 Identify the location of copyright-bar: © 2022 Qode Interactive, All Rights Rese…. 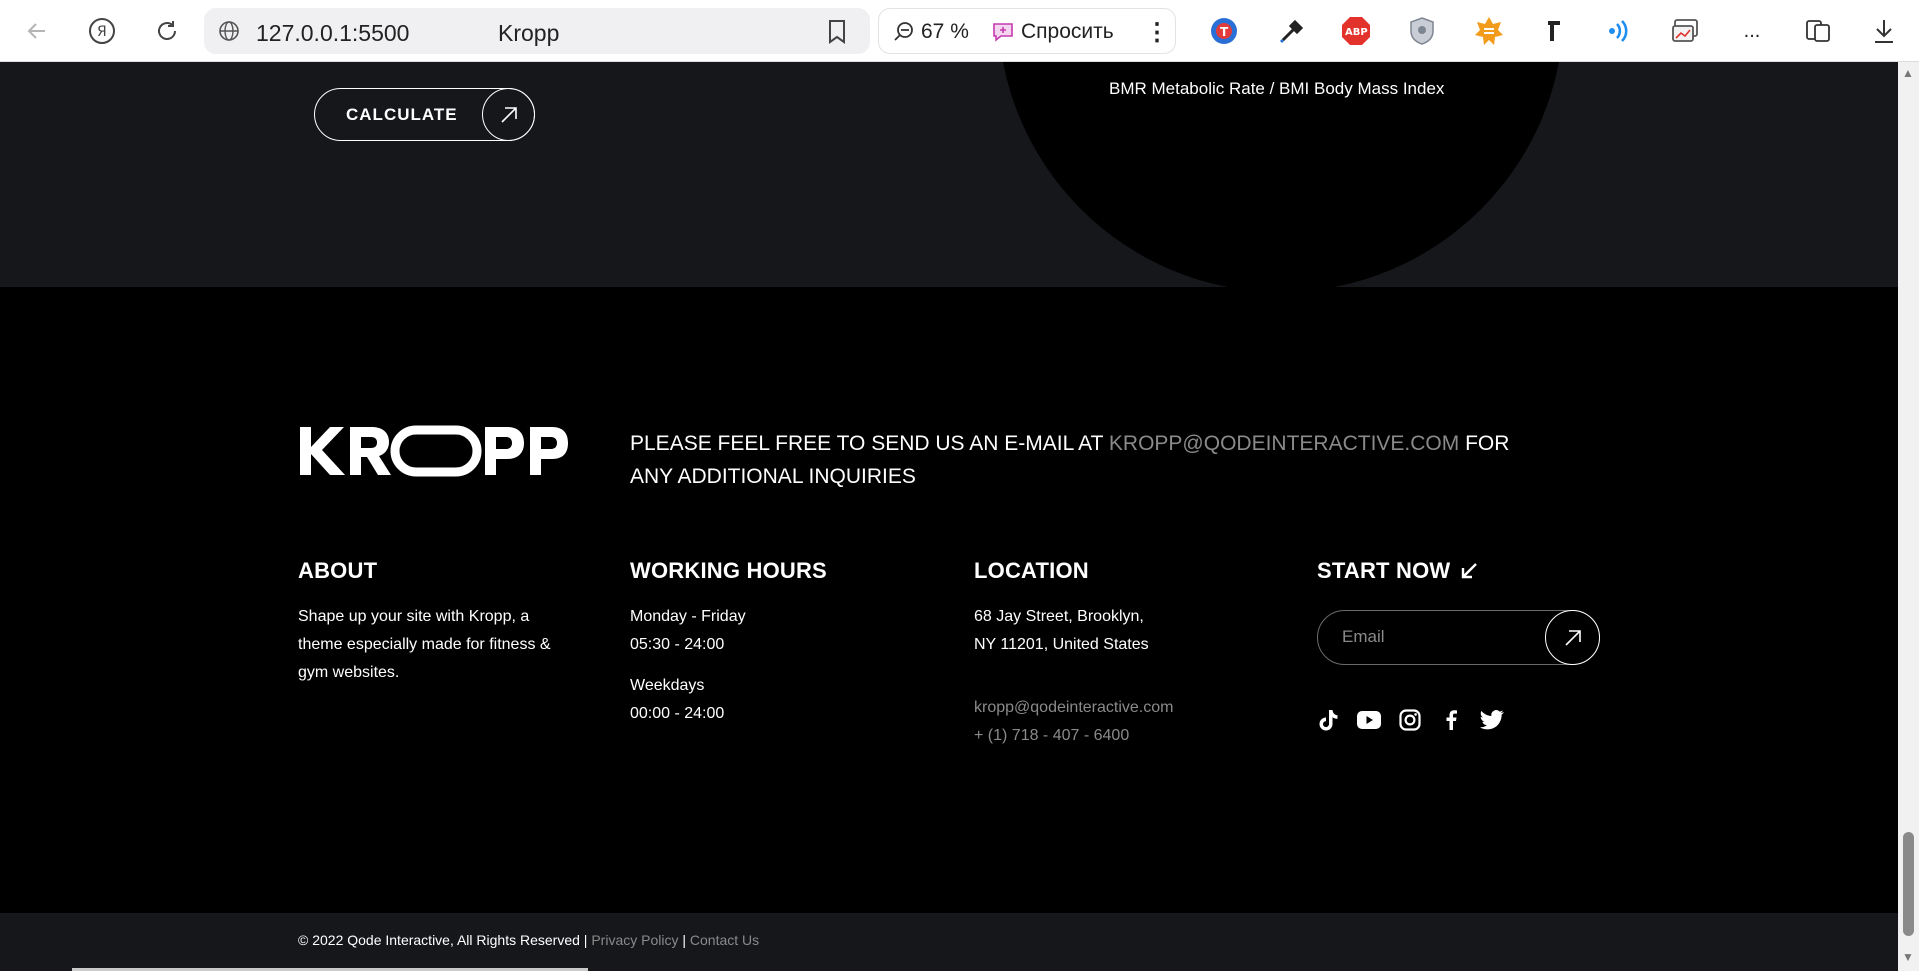
(949, 942).